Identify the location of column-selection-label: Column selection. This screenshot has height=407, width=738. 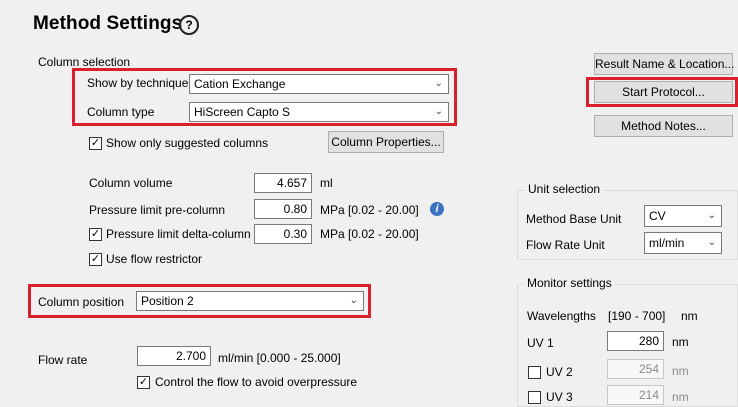
(84, 62).